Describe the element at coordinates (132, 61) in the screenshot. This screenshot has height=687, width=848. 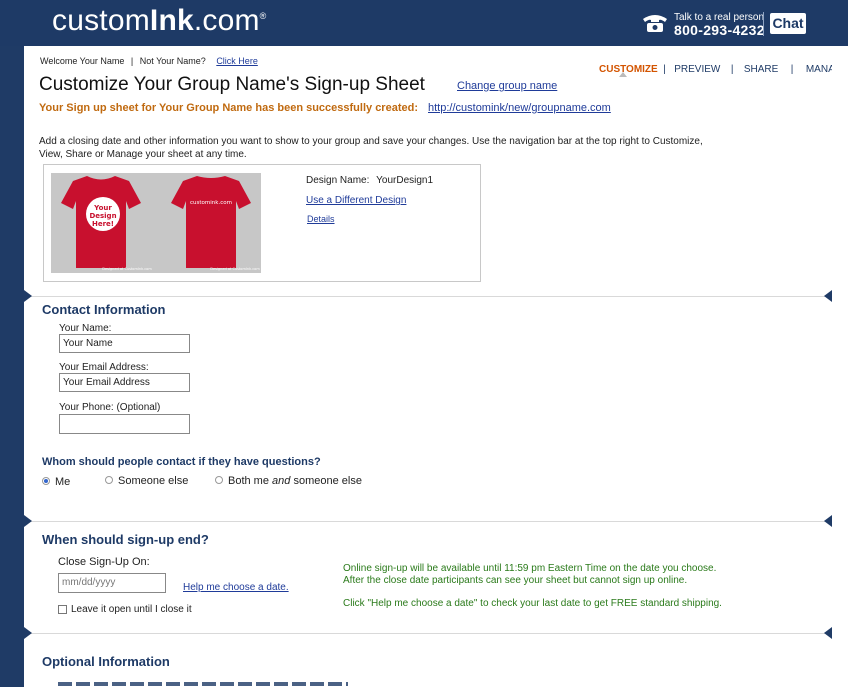
I see `welcome-sep: |` at that location.